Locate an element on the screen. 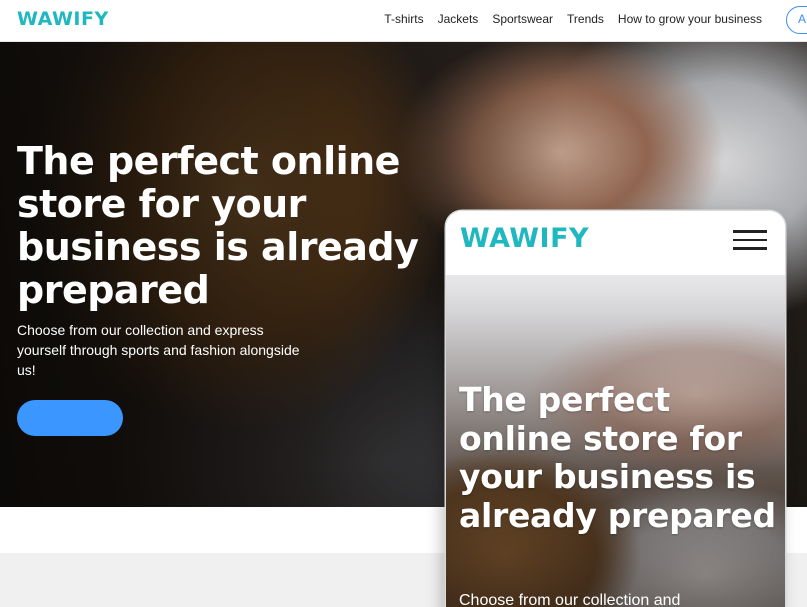 This screenshot has height=607, width=807. wawify-logo: WAWIFY is located at coordinates (63, 19).